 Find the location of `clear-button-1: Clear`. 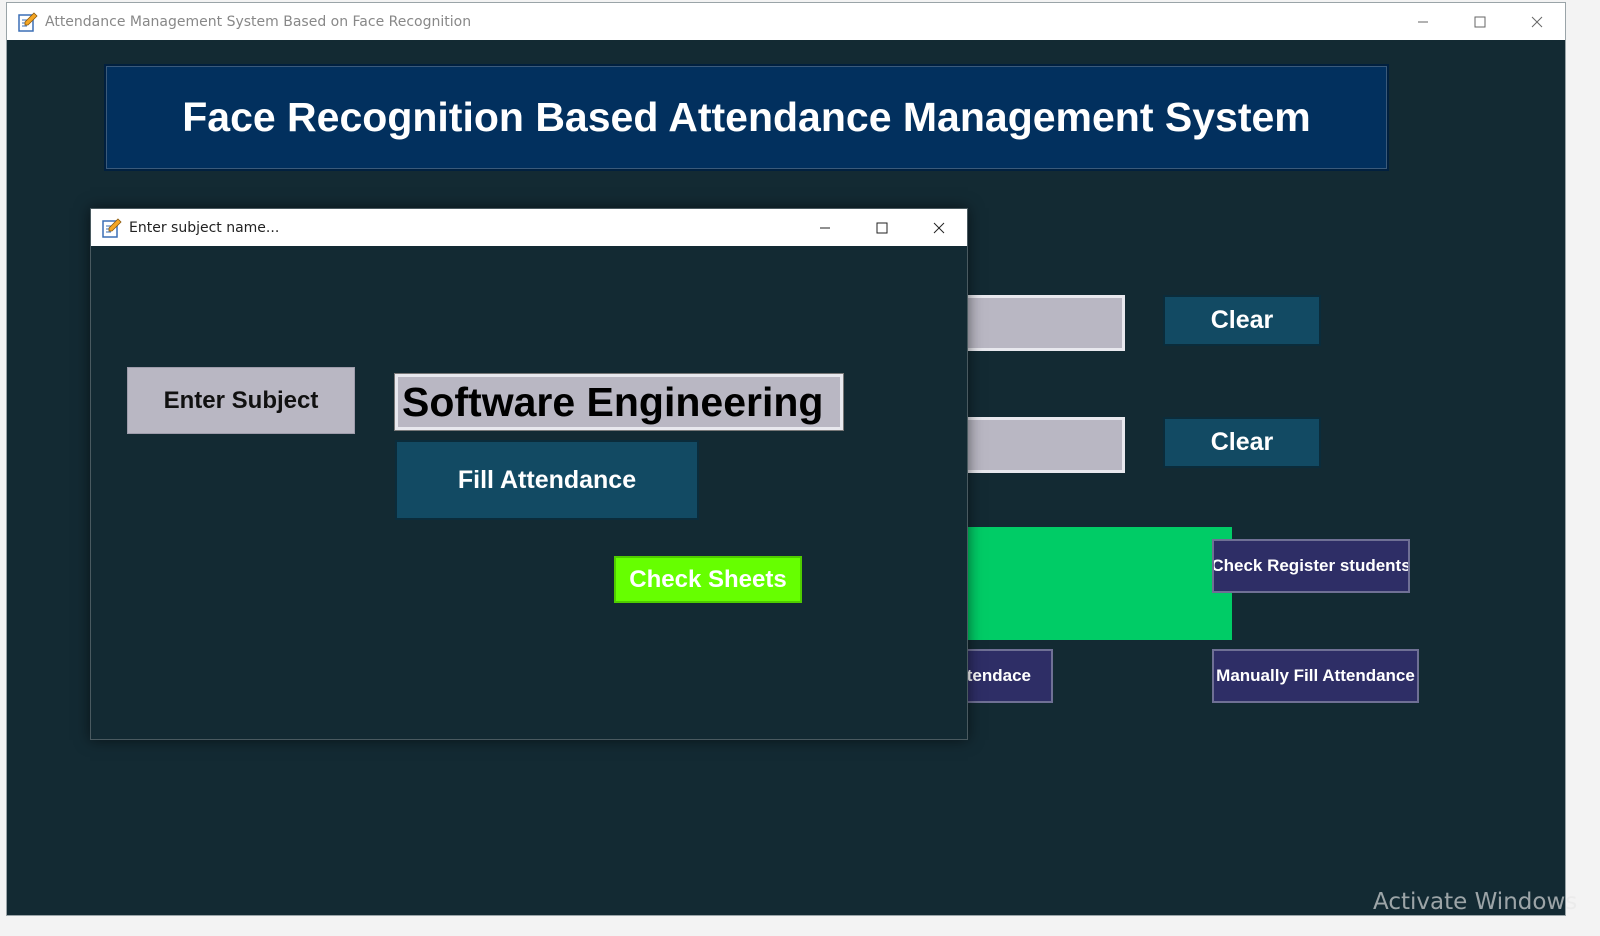

clear-button-1: Clear is located at coordinates (1242, 320).